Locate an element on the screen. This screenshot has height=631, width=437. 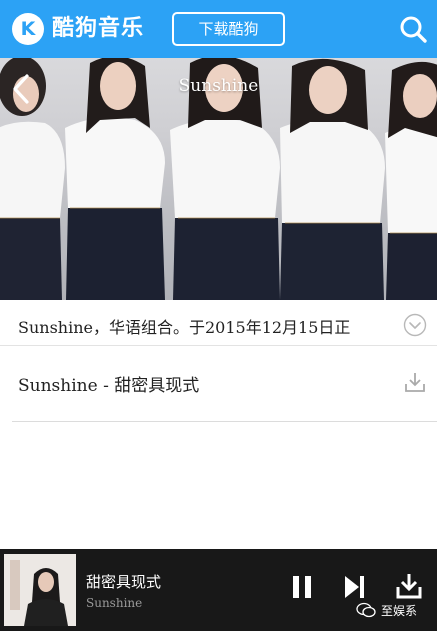
chevron-down-icon is located at coordinates (415, 325).